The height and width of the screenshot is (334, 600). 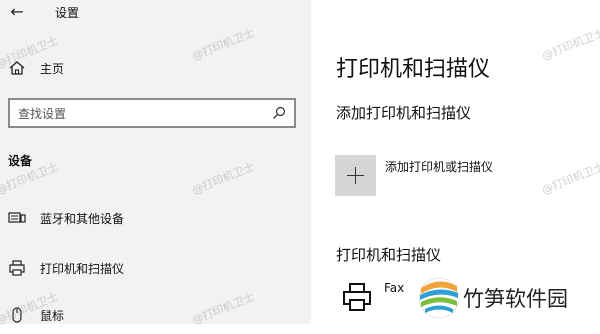 I want to click on page-title: 打印机和扫描仪, so click(x=413, y=69).